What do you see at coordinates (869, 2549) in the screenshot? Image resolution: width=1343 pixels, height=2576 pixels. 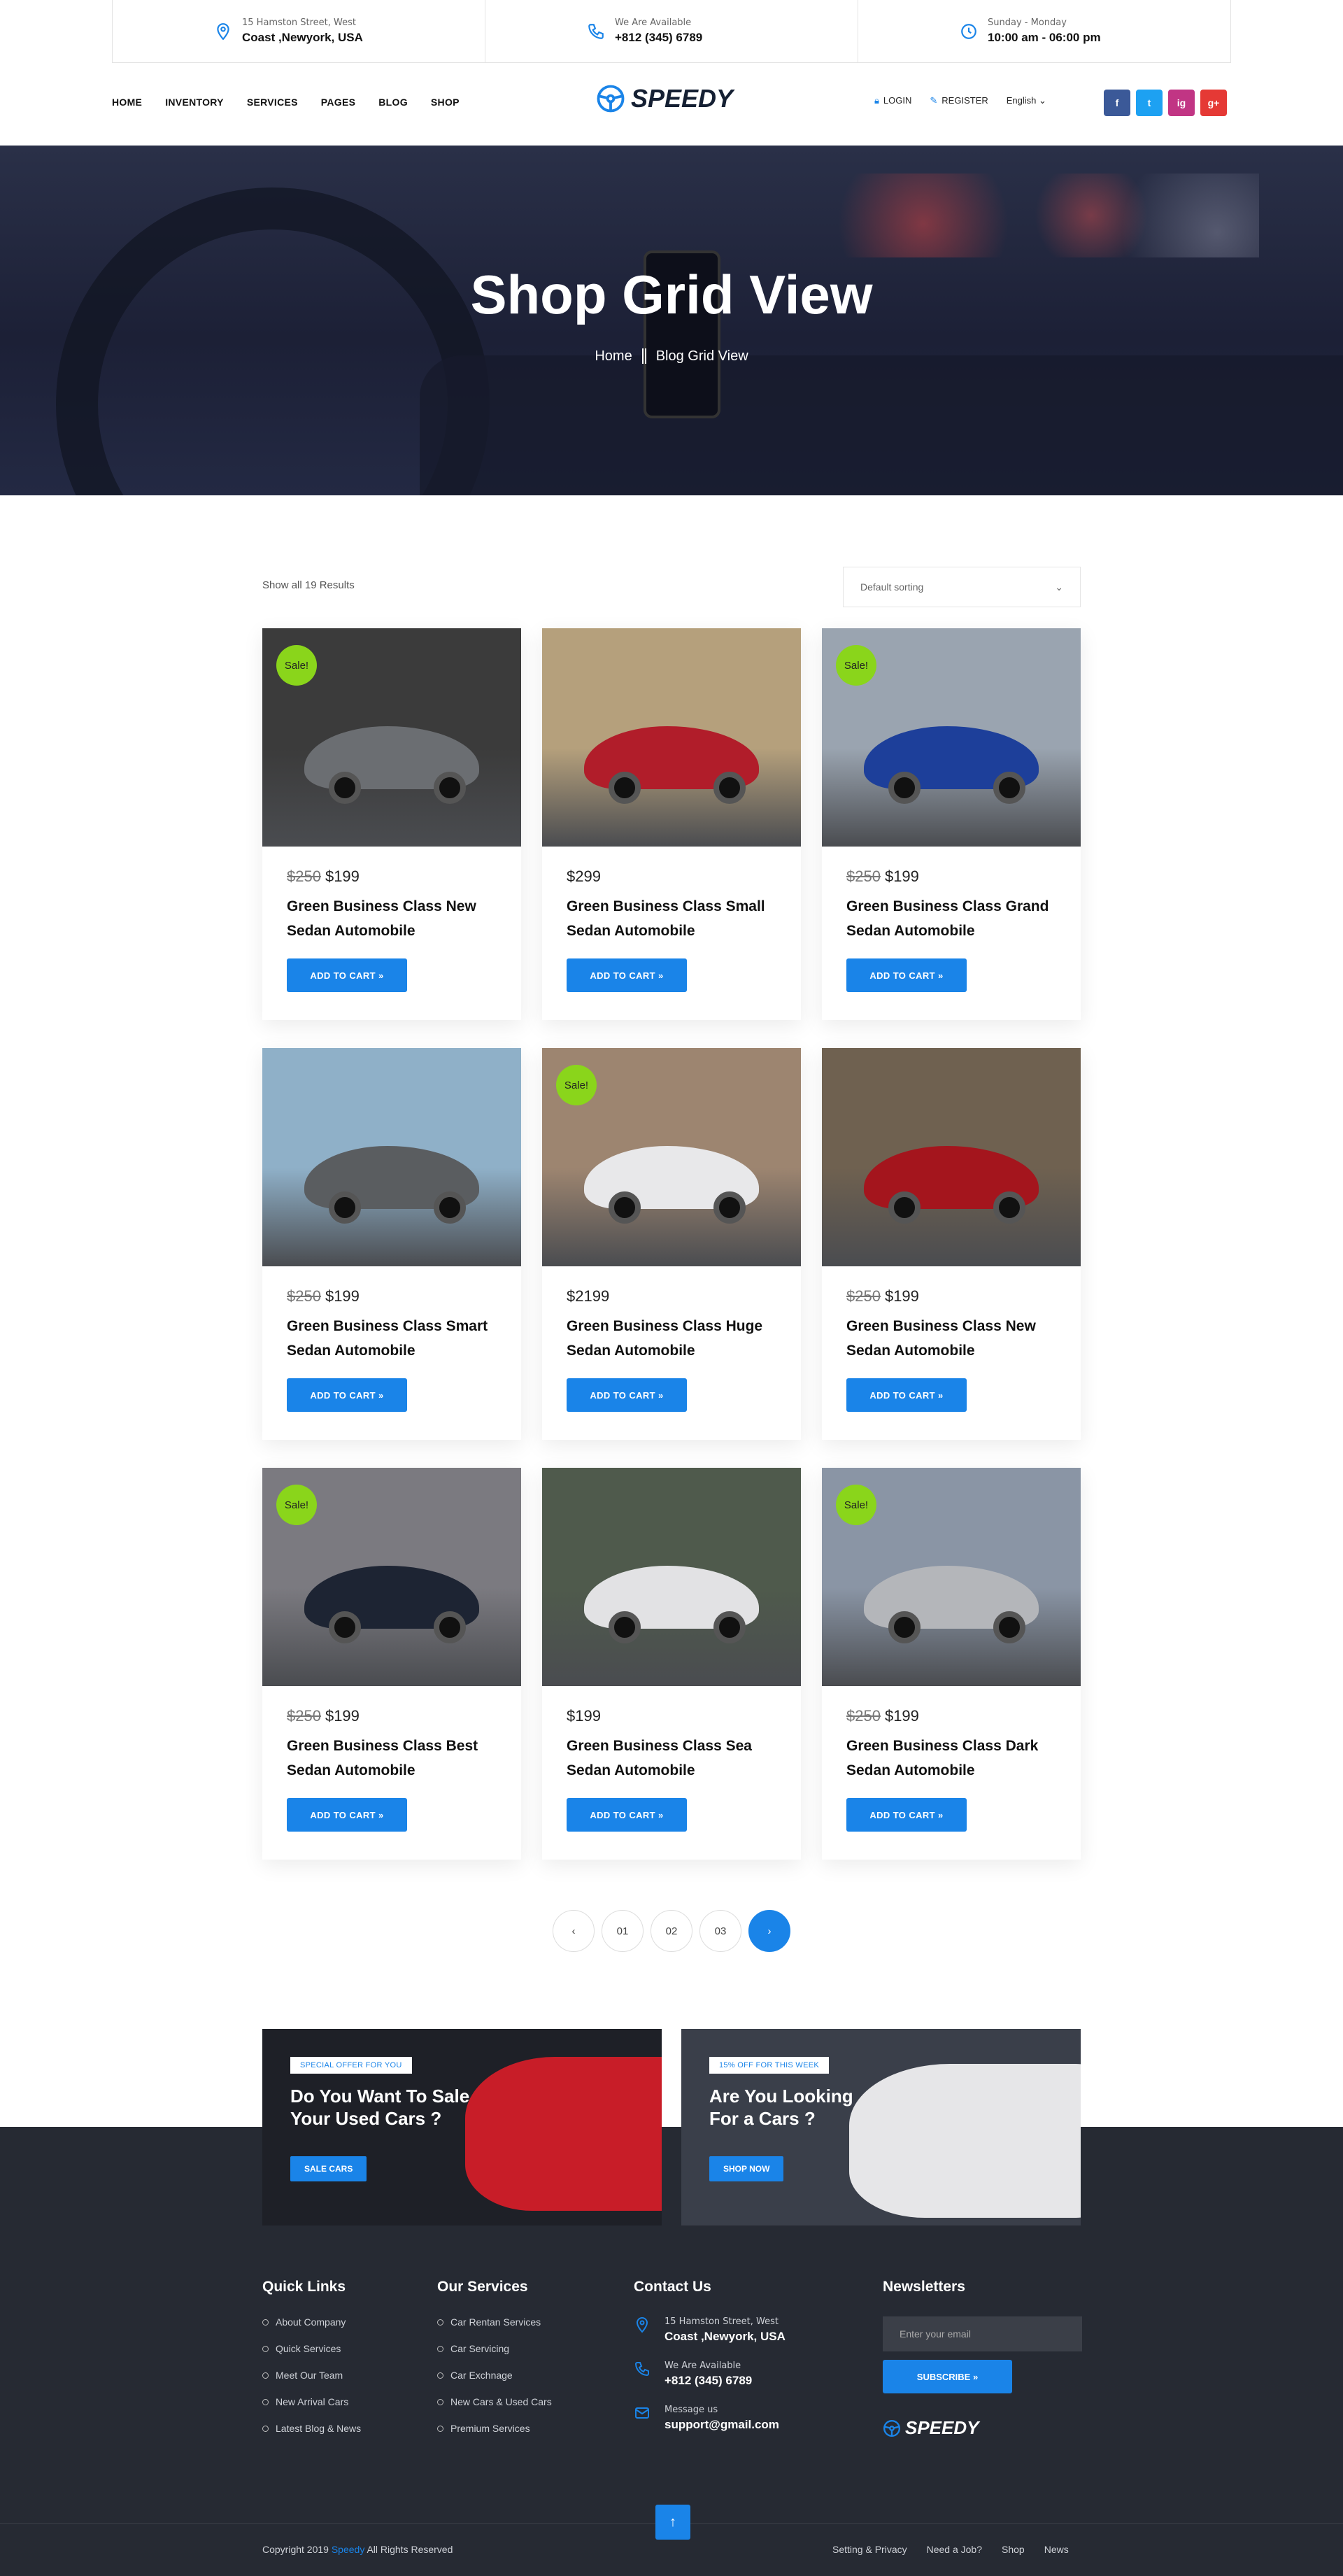 I see `footer-bottom-link: Setting & Privacy` at bounding box center [869, 2549].